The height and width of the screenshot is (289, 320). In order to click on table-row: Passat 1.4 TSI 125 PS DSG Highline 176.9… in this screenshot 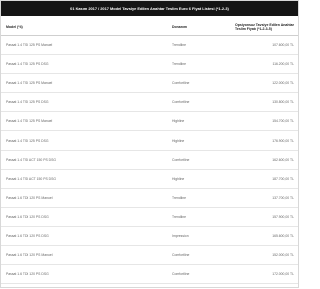, I will do `click(149, 140)`.